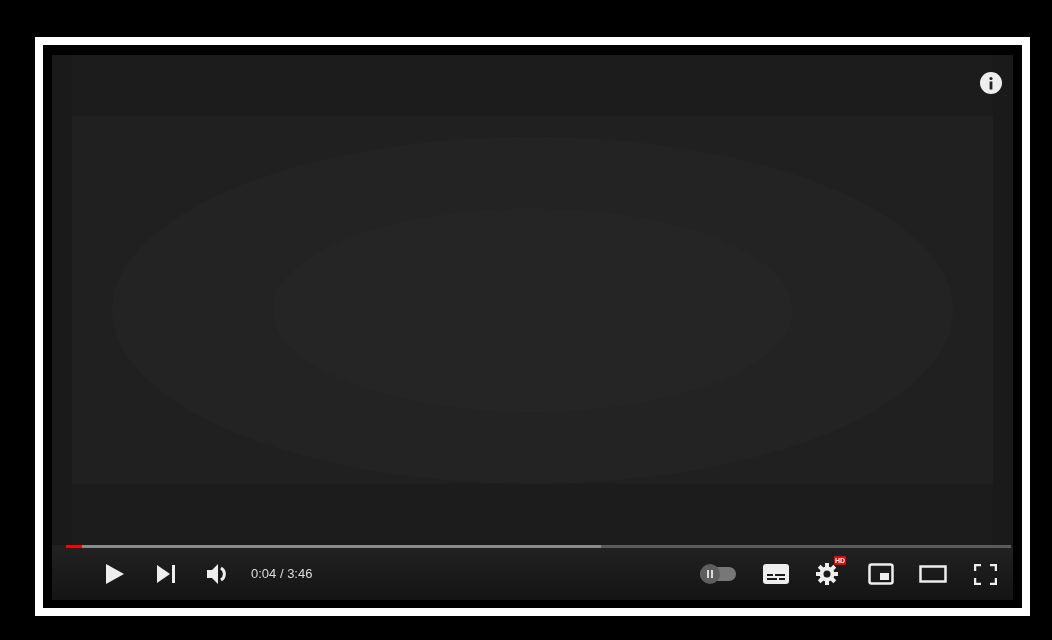 The height and width of the screenshot is (640, 1052). I want to click on theater-mode-icon, so click(933, 574).